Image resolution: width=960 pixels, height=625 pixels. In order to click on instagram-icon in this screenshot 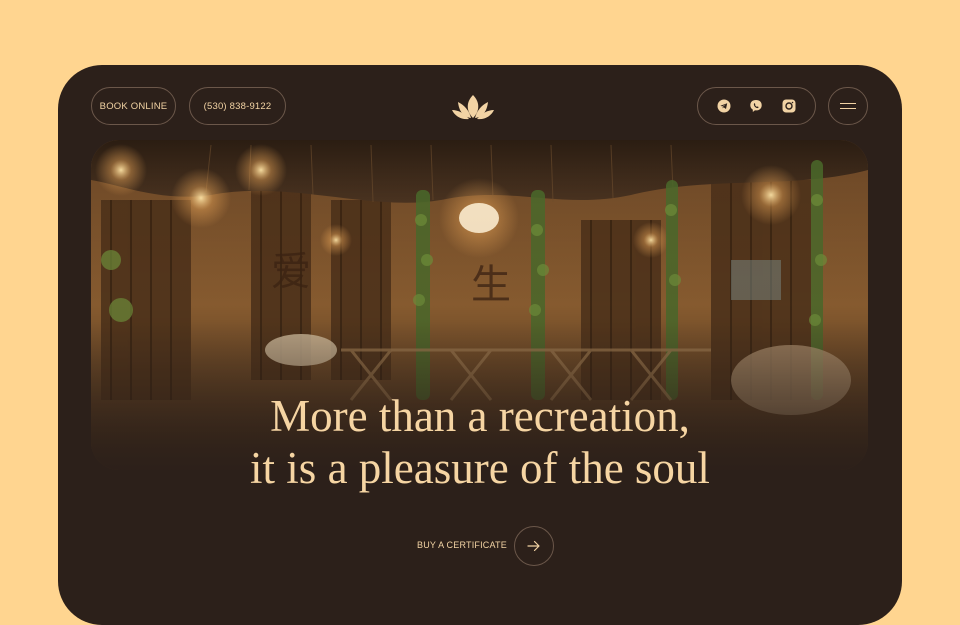, I will do `click(789, 106)`.